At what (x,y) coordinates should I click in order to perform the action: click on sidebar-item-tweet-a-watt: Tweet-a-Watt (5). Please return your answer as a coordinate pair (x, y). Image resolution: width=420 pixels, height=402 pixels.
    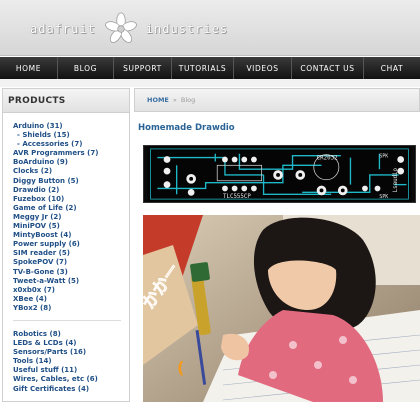
    Looking at the image, I should click on (71, 281).